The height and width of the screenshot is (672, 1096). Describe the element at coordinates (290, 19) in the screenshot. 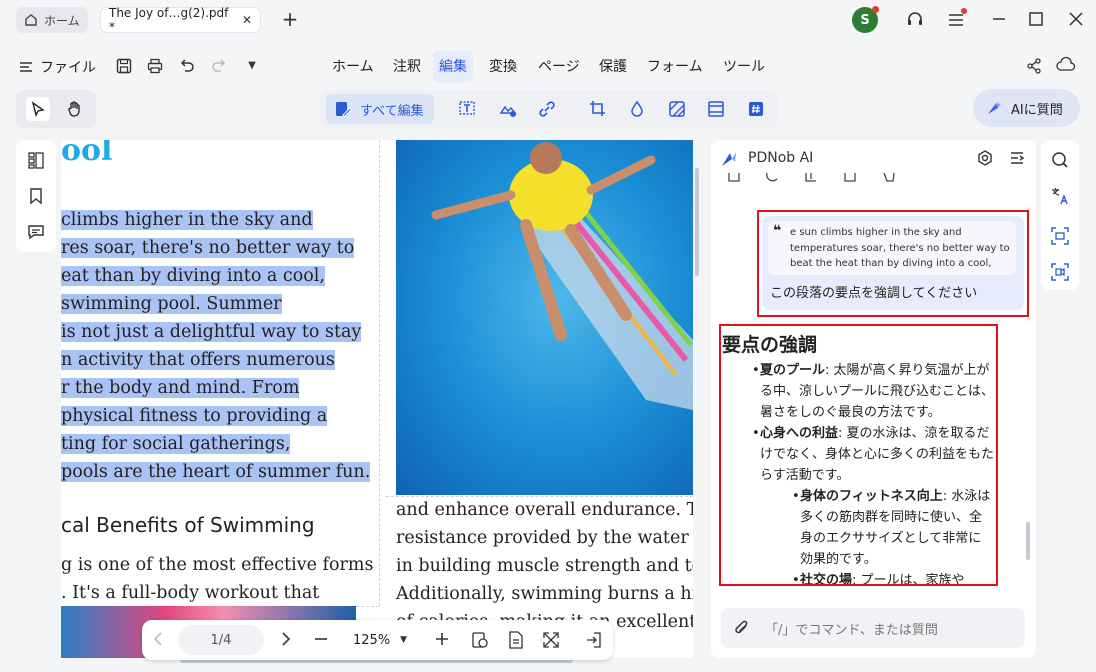

I see `new-tab-icon: +` at that location.